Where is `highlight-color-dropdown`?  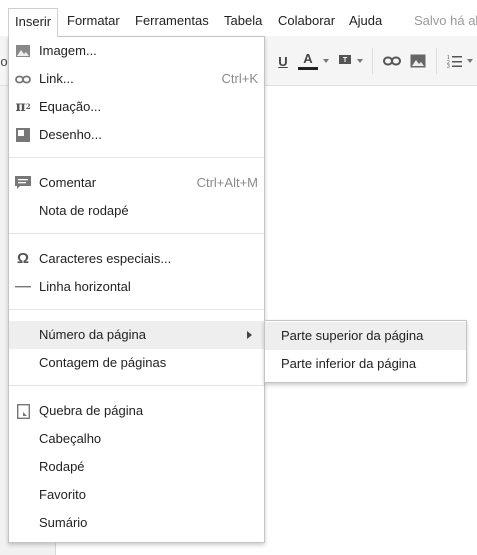 highlight-color-dropdown is located at coordinates (360, 61).